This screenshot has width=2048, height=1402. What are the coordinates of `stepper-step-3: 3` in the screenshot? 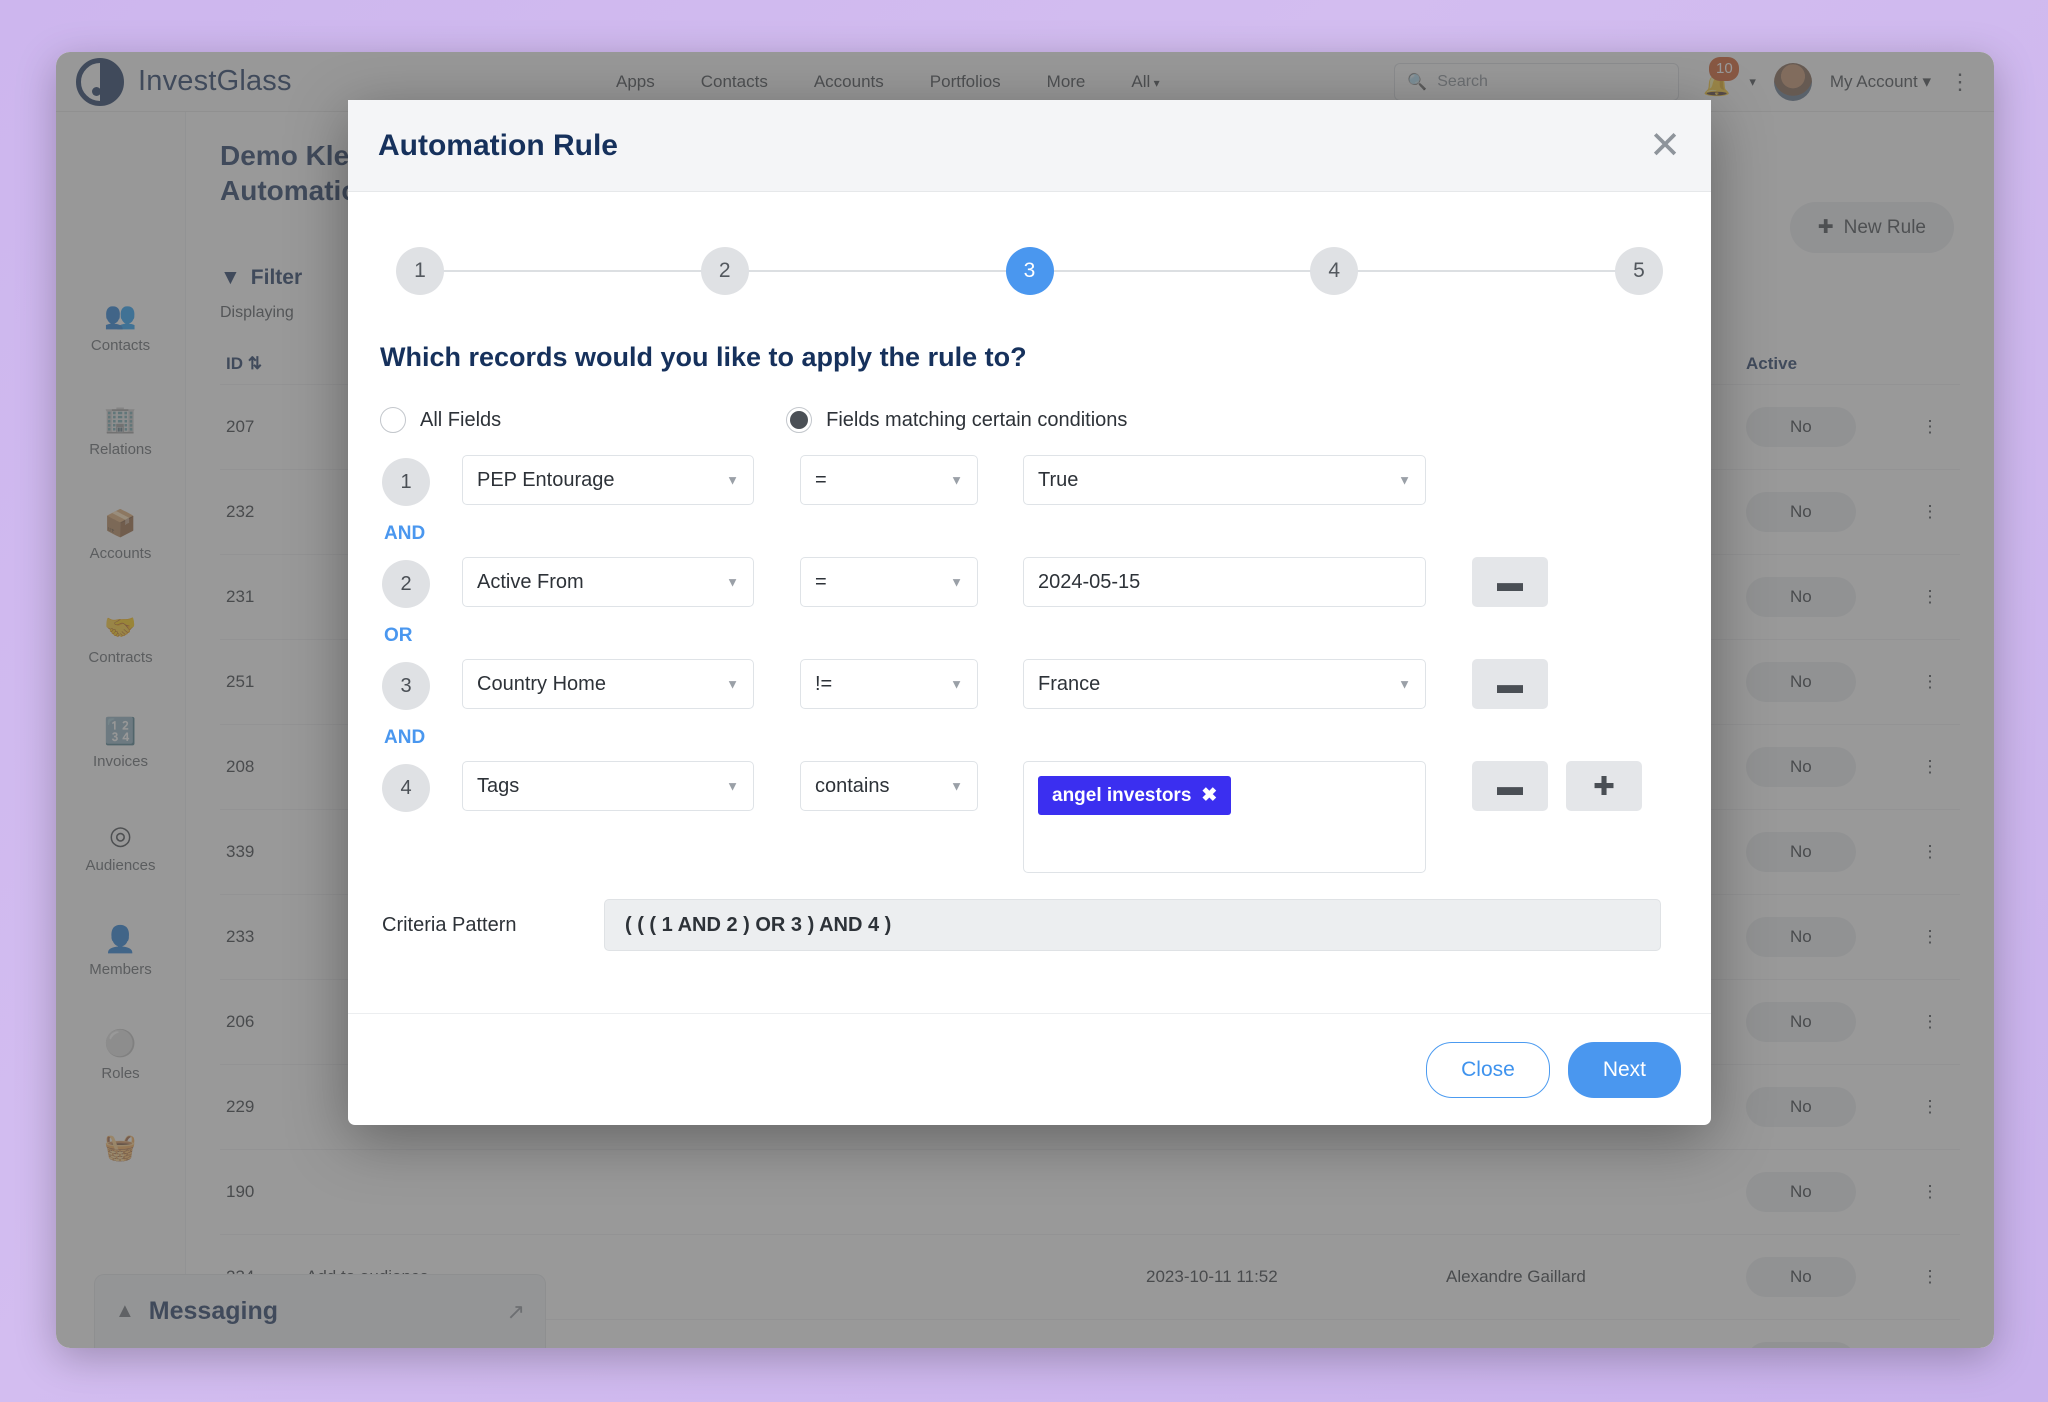 It's located at (1029, 271).